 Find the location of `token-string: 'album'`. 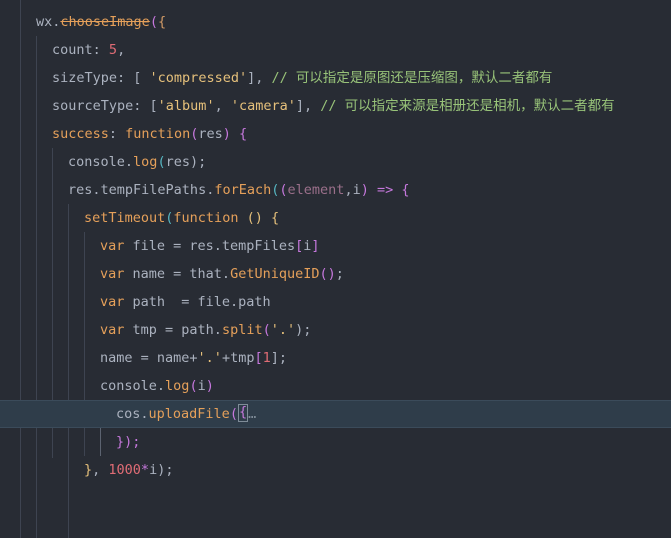

token-string: 'album' is located at coordinates (186, 106).